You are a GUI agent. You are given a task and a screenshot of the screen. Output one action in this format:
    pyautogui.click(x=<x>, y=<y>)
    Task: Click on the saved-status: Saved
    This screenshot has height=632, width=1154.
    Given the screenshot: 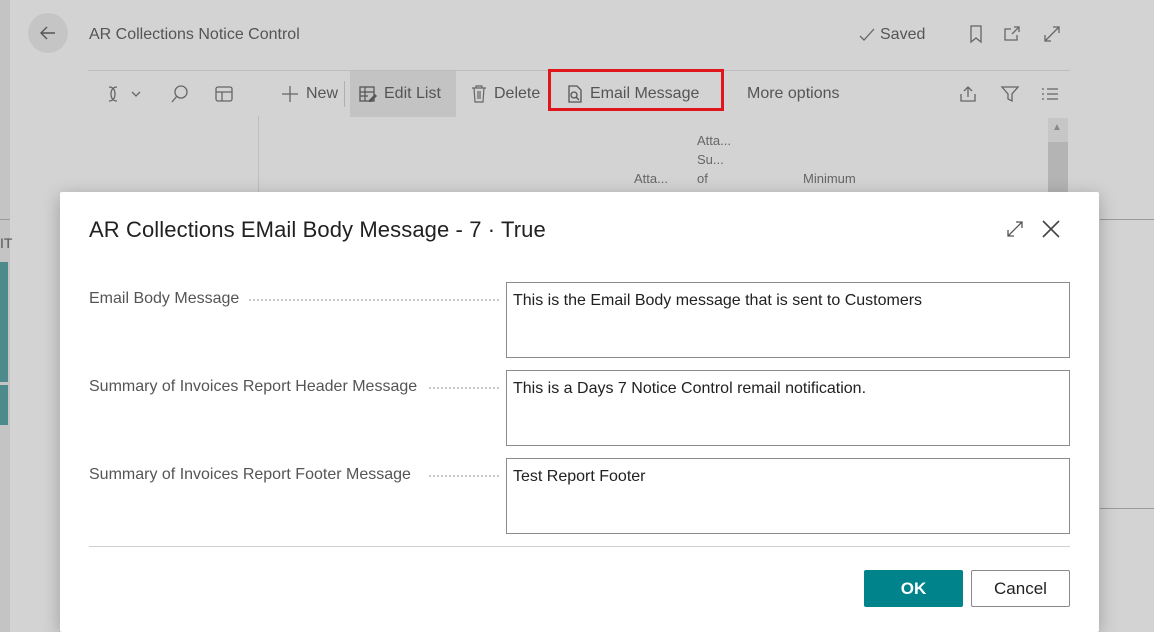 What is the action you would take?
    pyautogui.click(x=891, y=35)
    